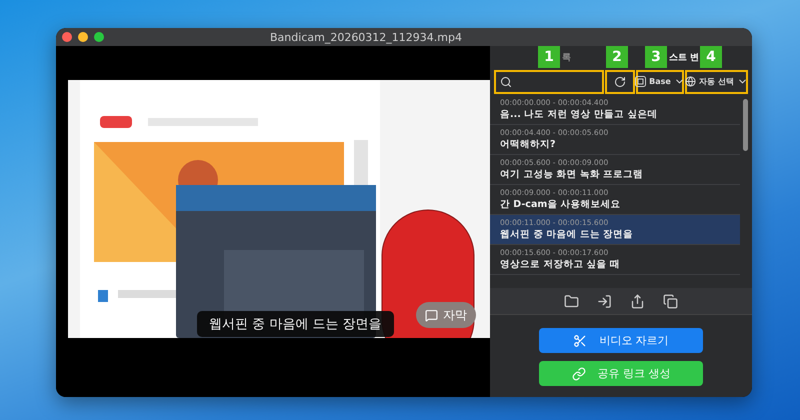 This screenshot has height=420, width=800. I want to click on scissors-icon, so click(580, 341).